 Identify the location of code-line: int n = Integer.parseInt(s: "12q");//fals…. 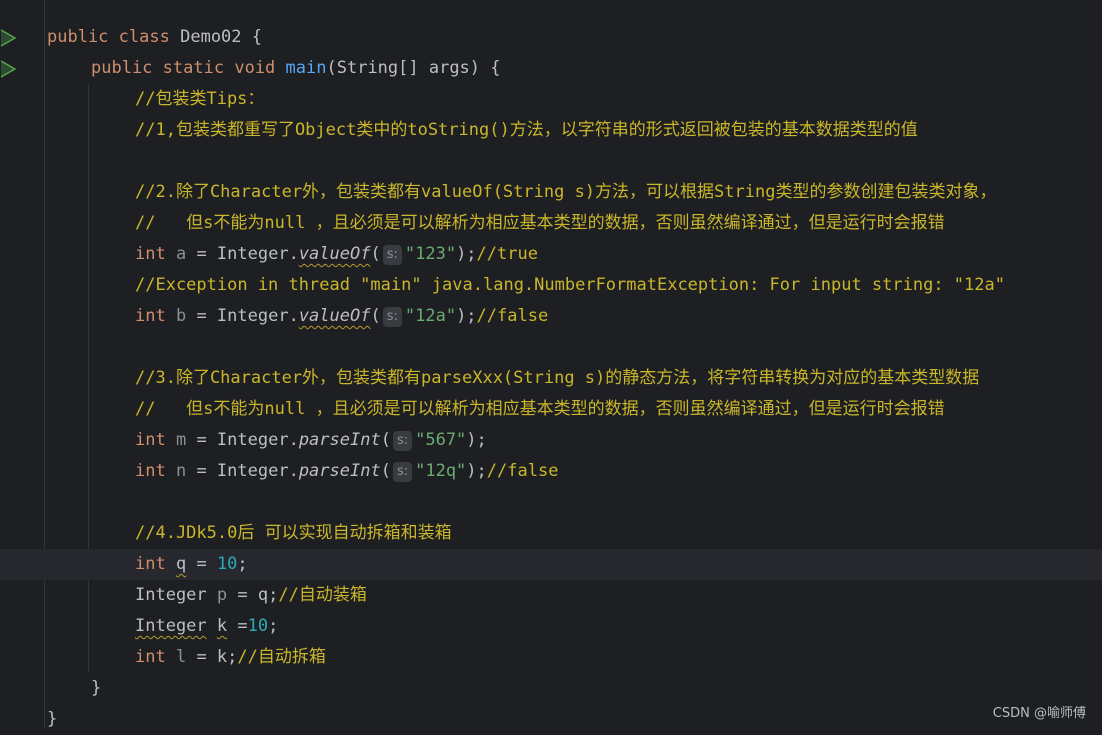
(346, 471).